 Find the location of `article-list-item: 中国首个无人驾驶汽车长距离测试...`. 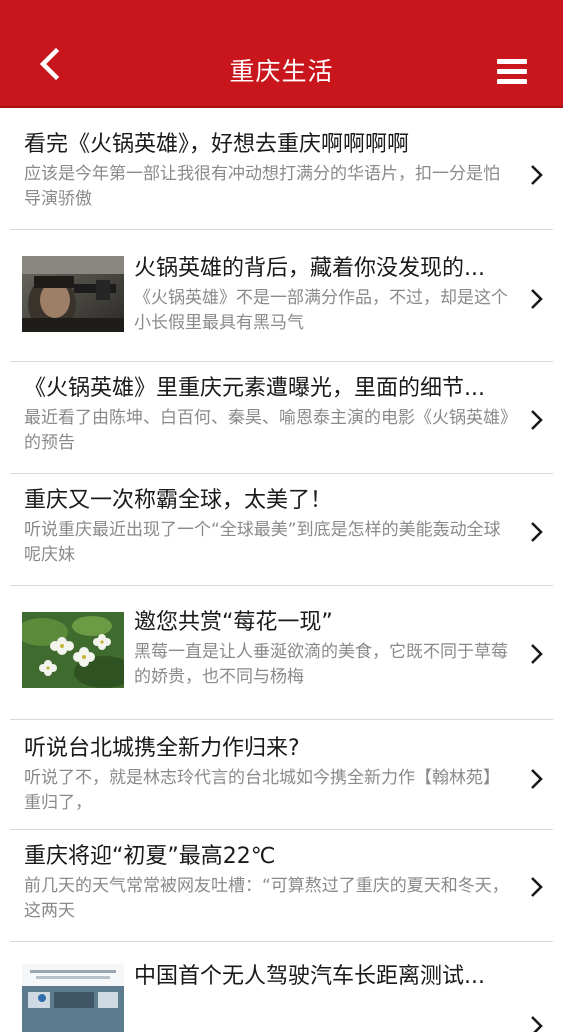

article-list-item: 中国首个无人驾驶汽车长距离测试... is located at coordinates (281, 987).